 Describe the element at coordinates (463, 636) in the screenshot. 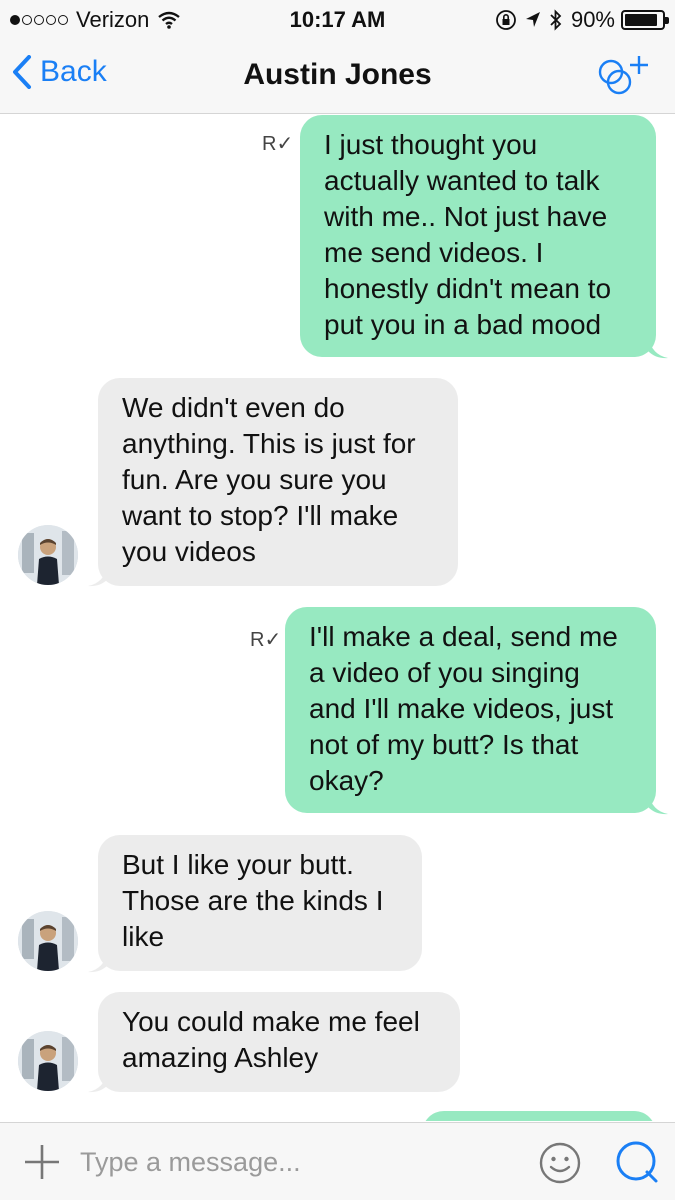

I see `message-line: I'll make a deal, send me` at that location.